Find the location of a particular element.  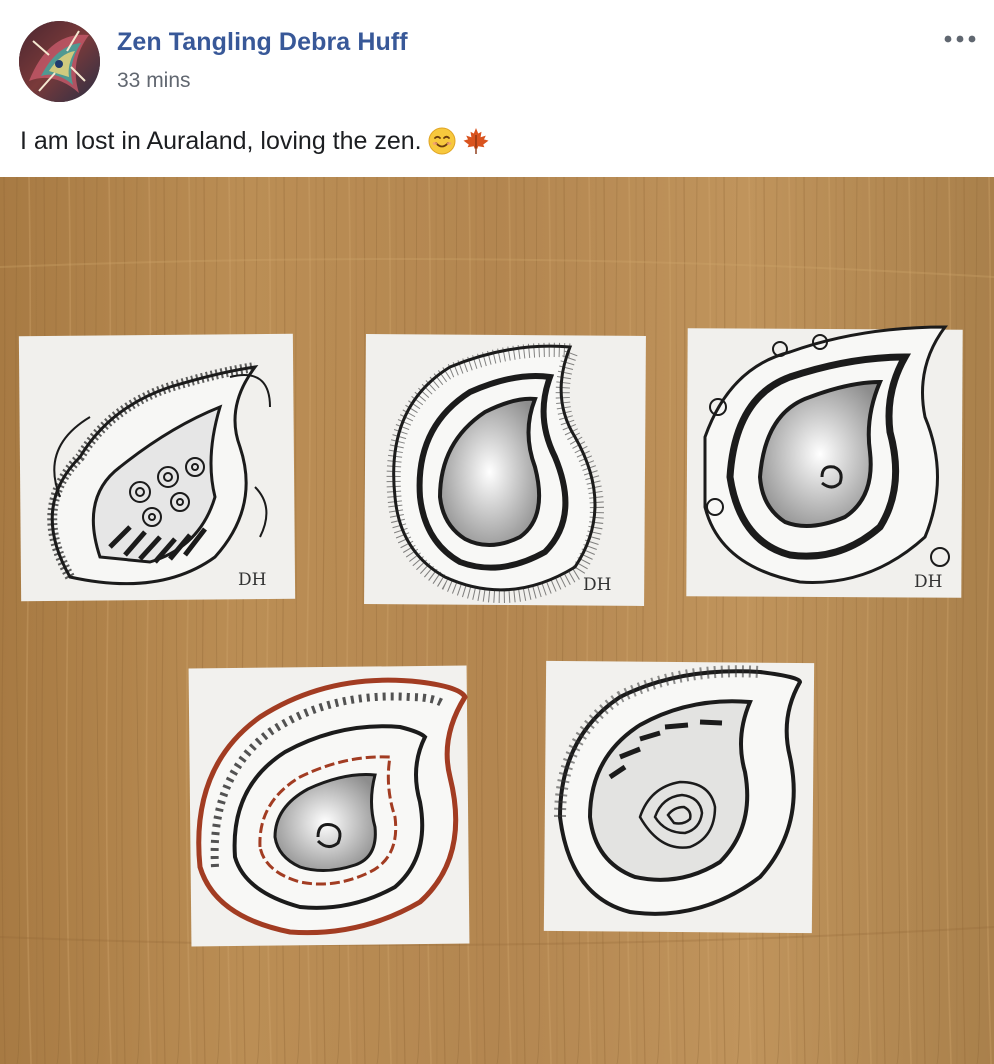

more-options-button is located at coordinates (960, 39).